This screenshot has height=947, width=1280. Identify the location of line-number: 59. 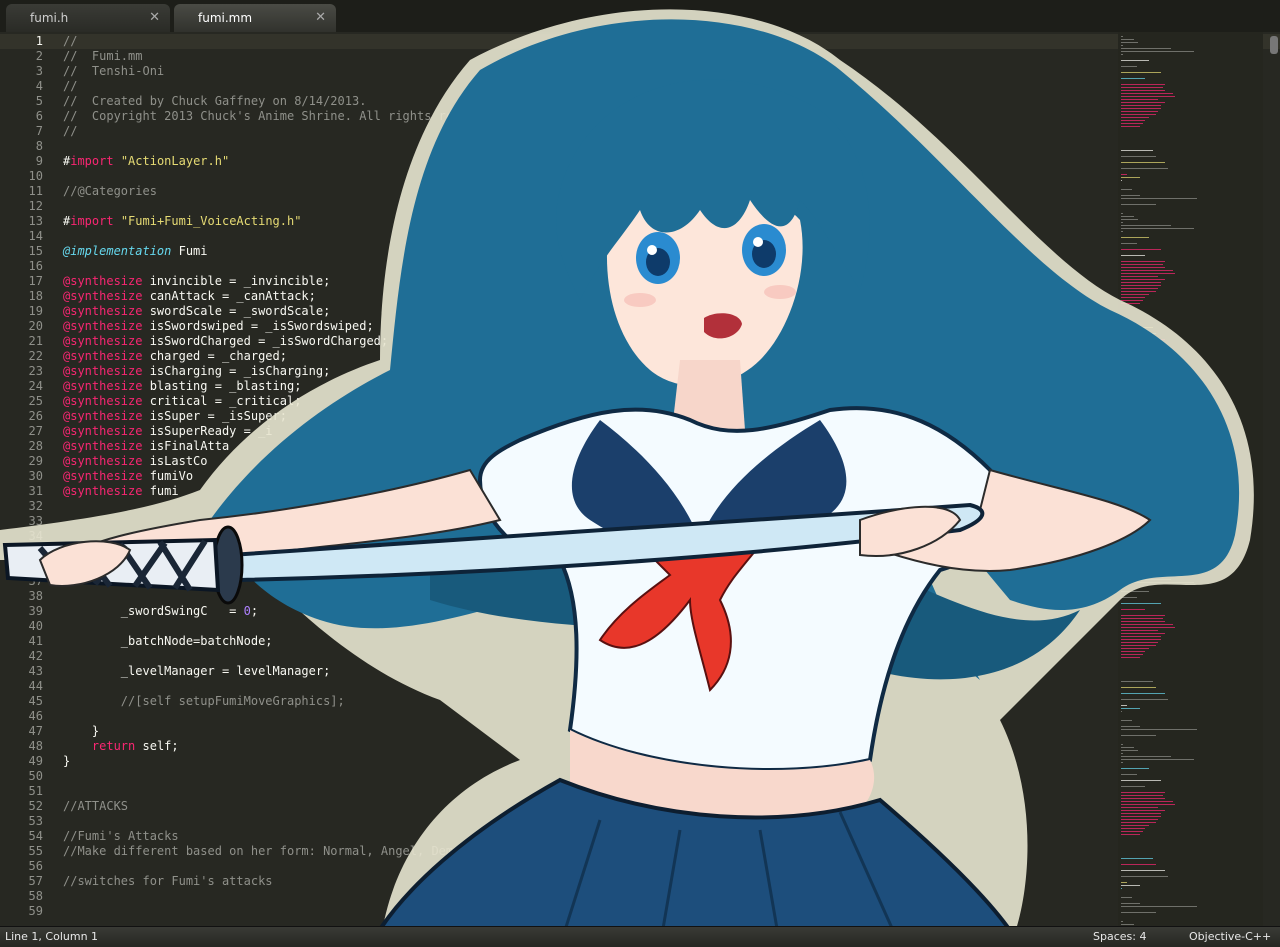
(35, 911).